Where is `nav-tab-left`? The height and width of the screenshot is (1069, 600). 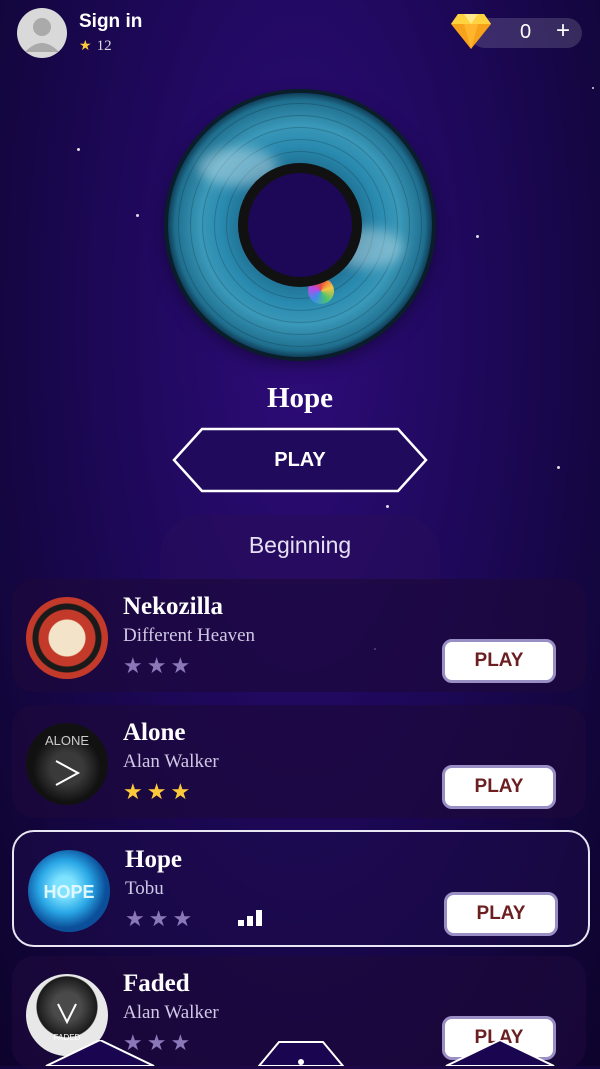 nav-tab-left is located at coordinates (100, 1053).